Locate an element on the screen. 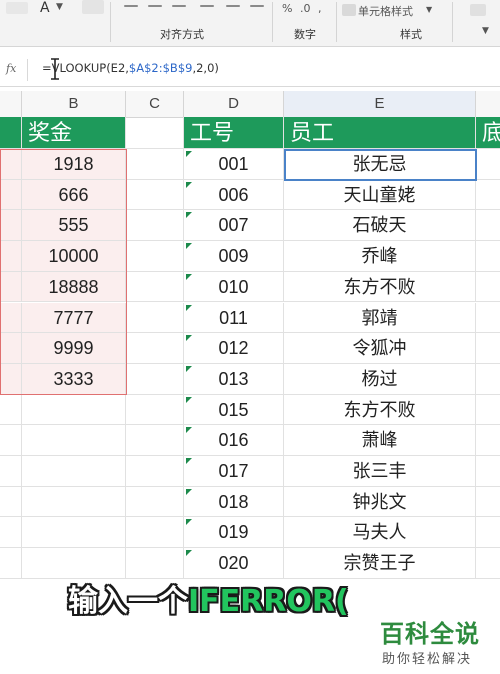 The image size is (500, 674). id-cell: 001 is located at coordinates (234, 164).